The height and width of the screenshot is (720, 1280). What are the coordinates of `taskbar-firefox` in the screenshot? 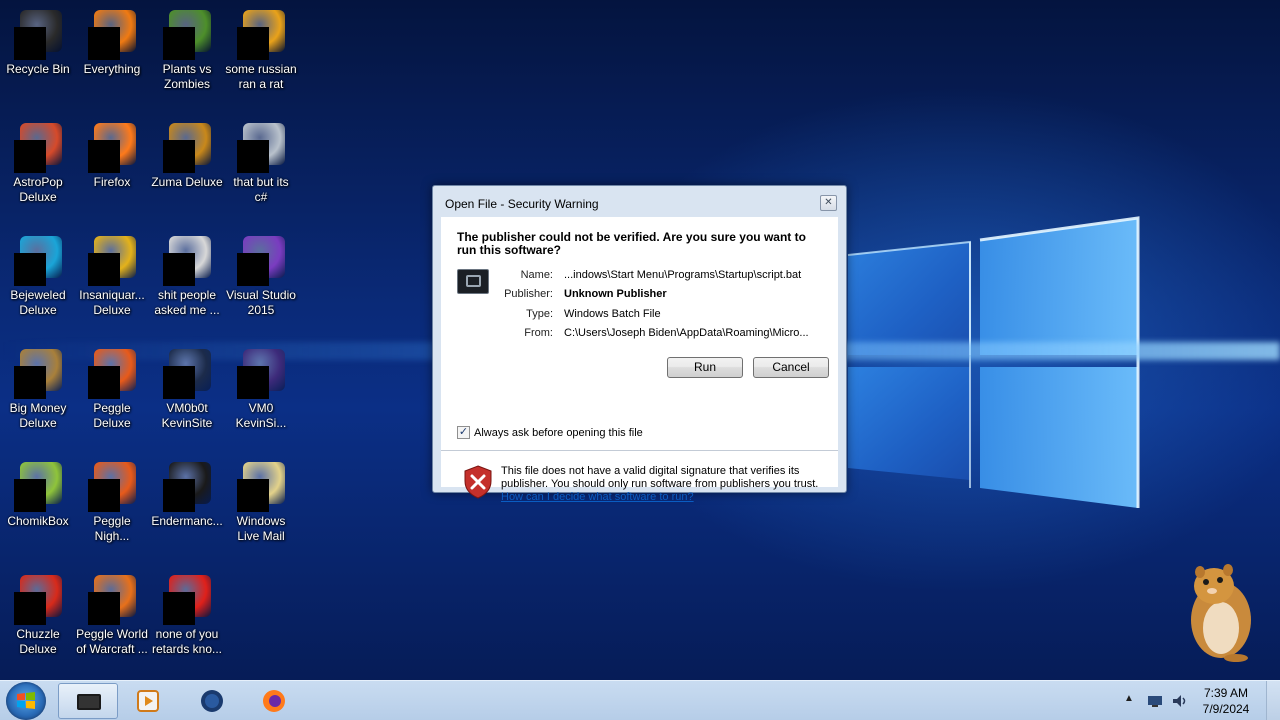 It's located at (274, 701).